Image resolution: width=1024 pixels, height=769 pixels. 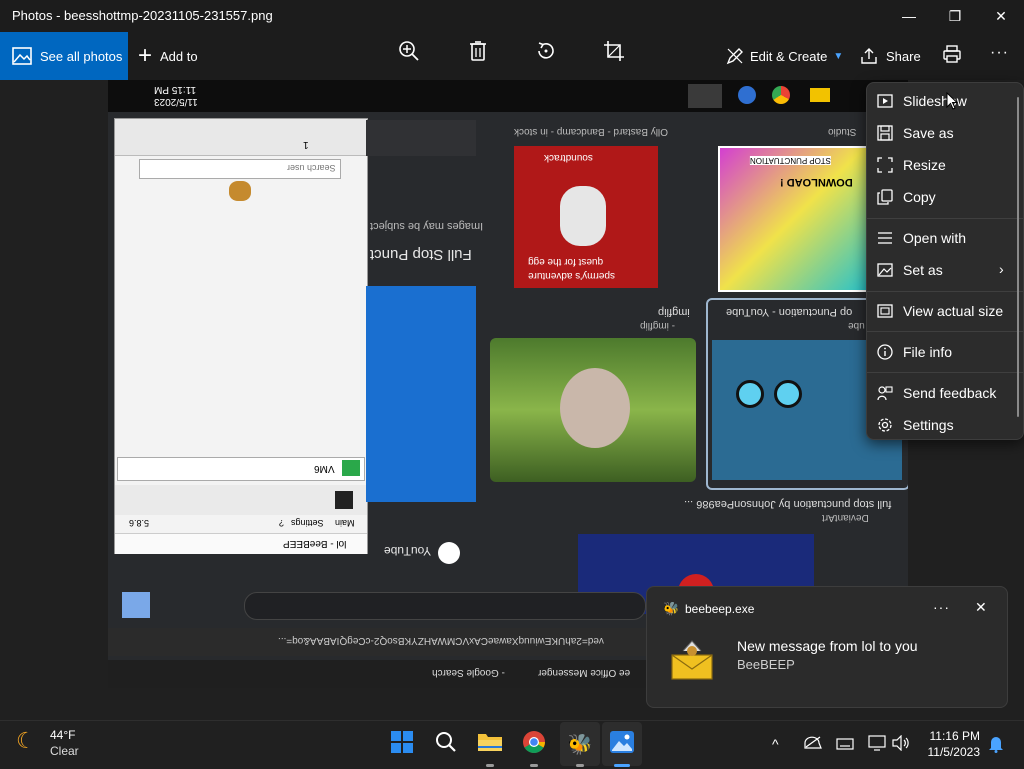 I want to click on image-full-stop-text: Full Stop Punct, so click(x=421, y=254).